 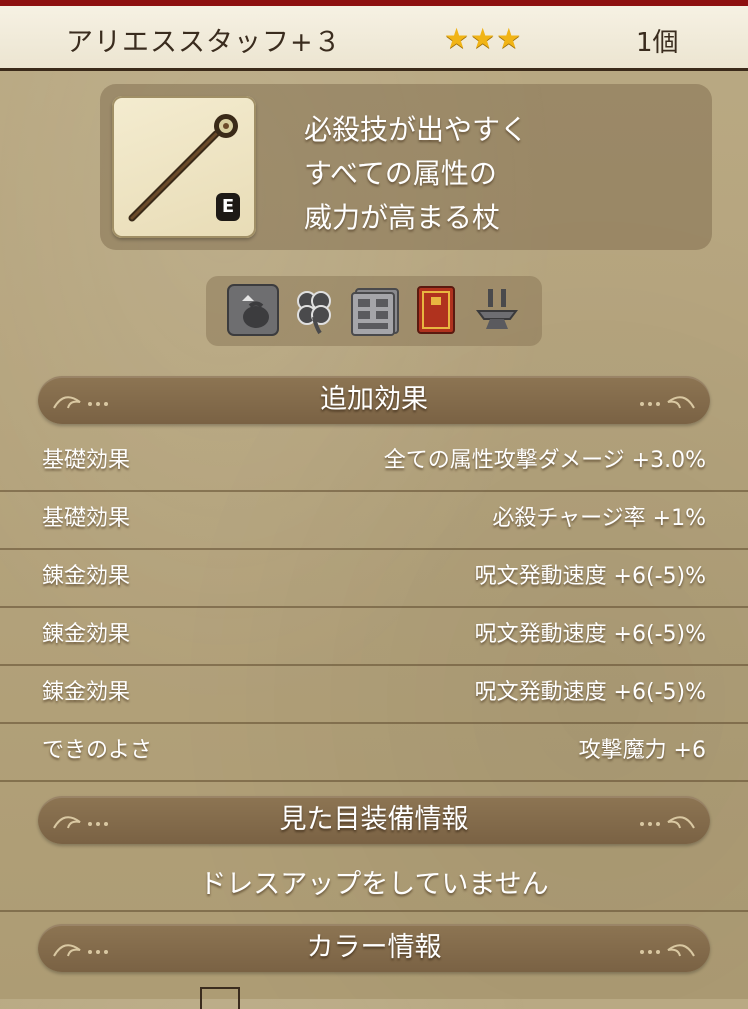 I want to click on color-swatch-frame, so click(x=220, y=998).